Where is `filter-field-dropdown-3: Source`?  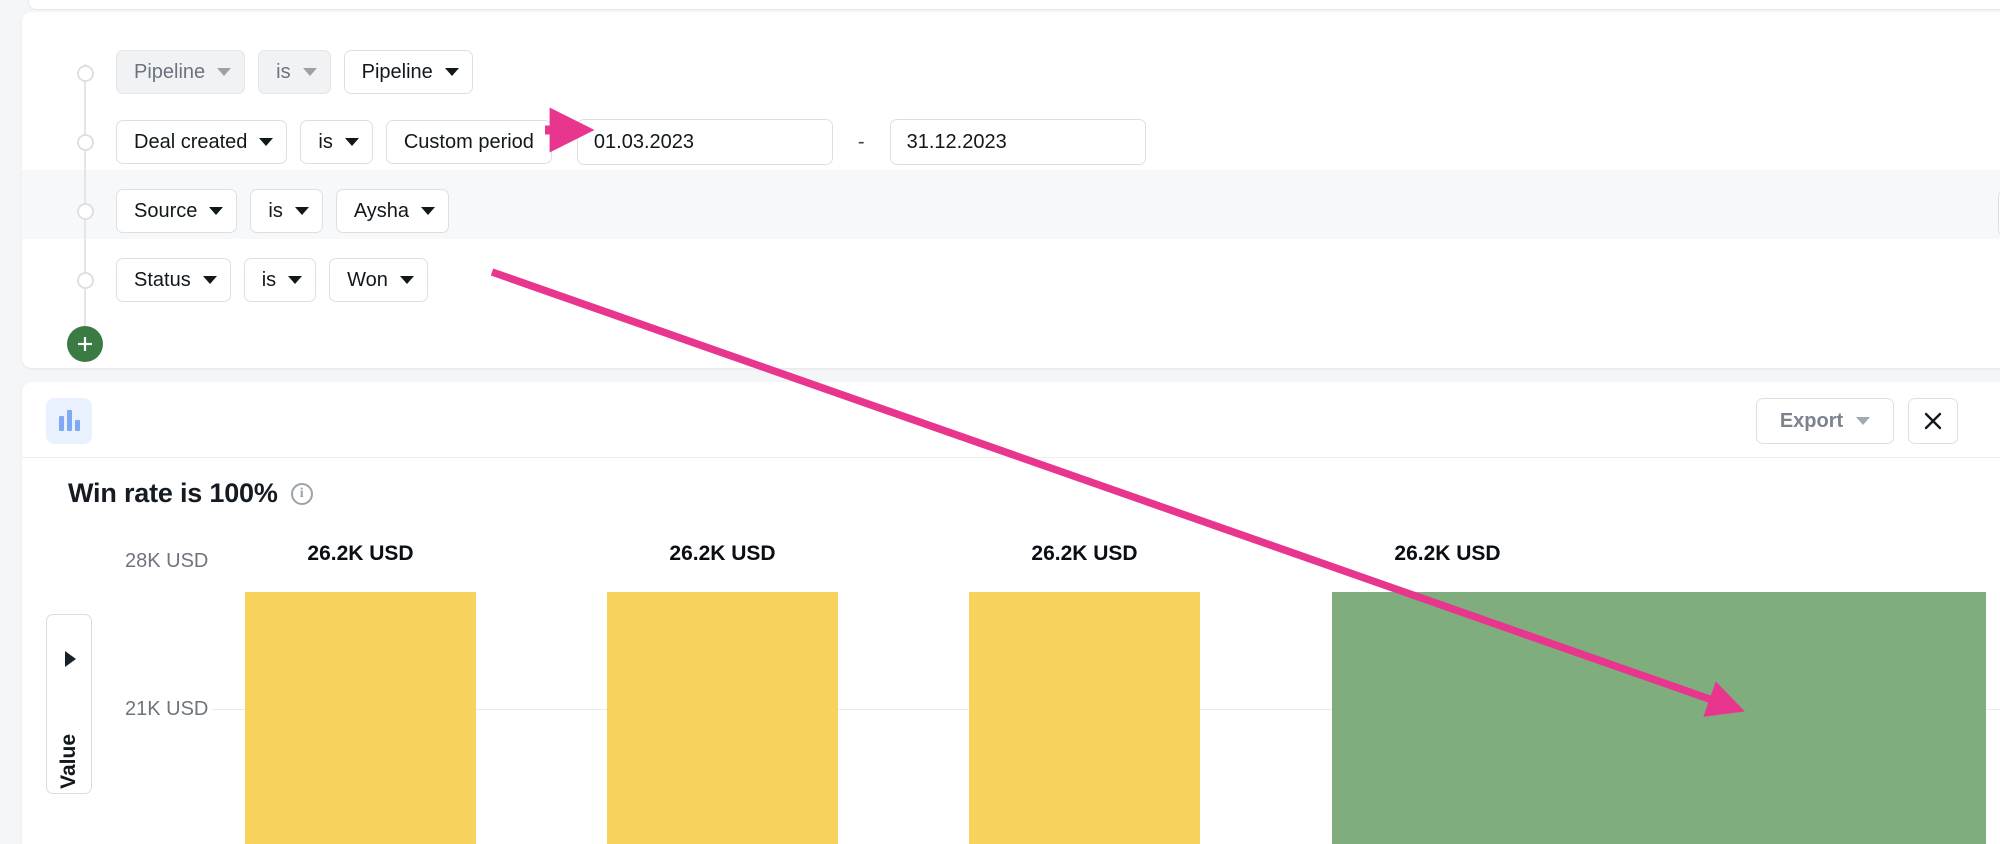
filter-field-dropdown-3: Source is located at coordinates (177, 211).